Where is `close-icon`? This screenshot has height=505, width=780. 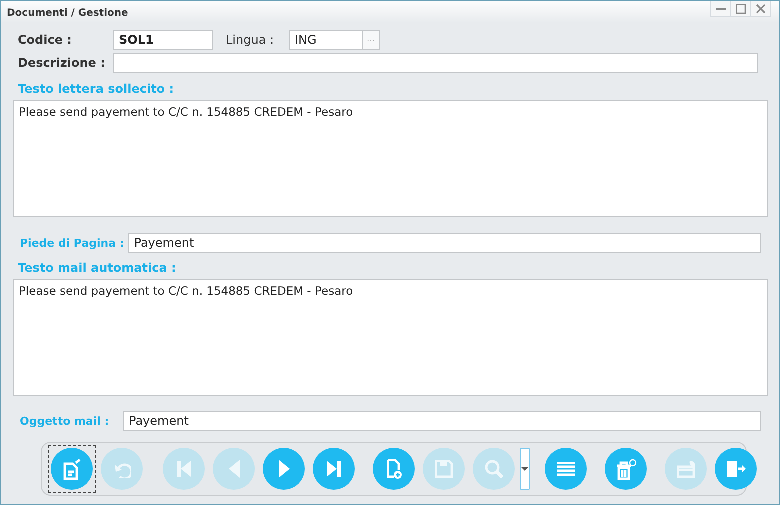
close-icon is located at coordinates (761, 9).